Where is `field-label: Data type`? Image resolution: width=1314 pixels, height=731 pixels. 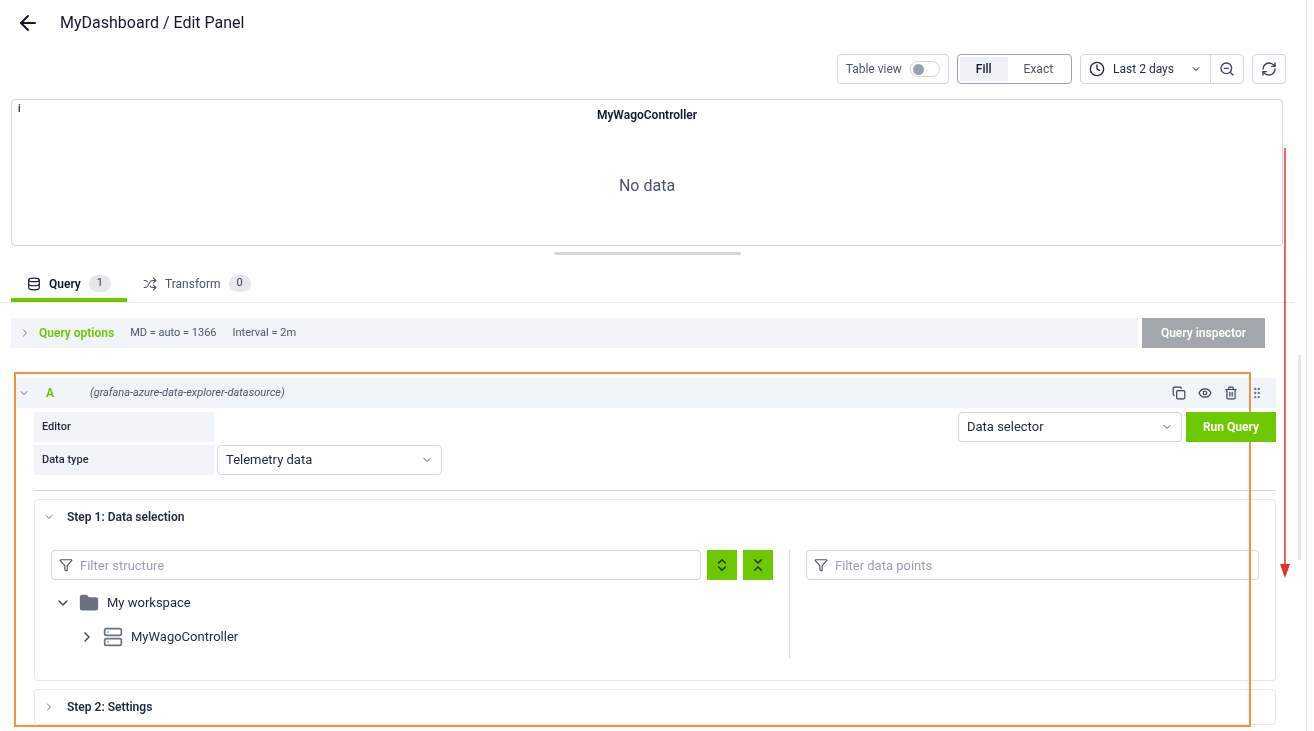
field-label: Data type is located at coordinates (124, 460).